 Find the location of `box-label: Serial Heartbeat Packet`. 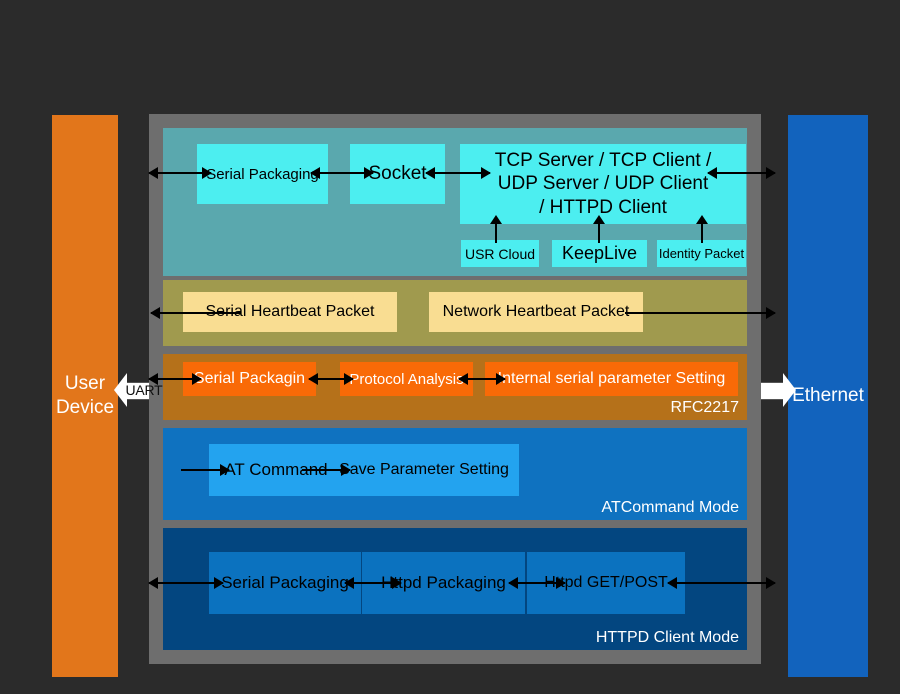

box-label: Serial Heartbeat Packet is located at coordinates (290, 311).